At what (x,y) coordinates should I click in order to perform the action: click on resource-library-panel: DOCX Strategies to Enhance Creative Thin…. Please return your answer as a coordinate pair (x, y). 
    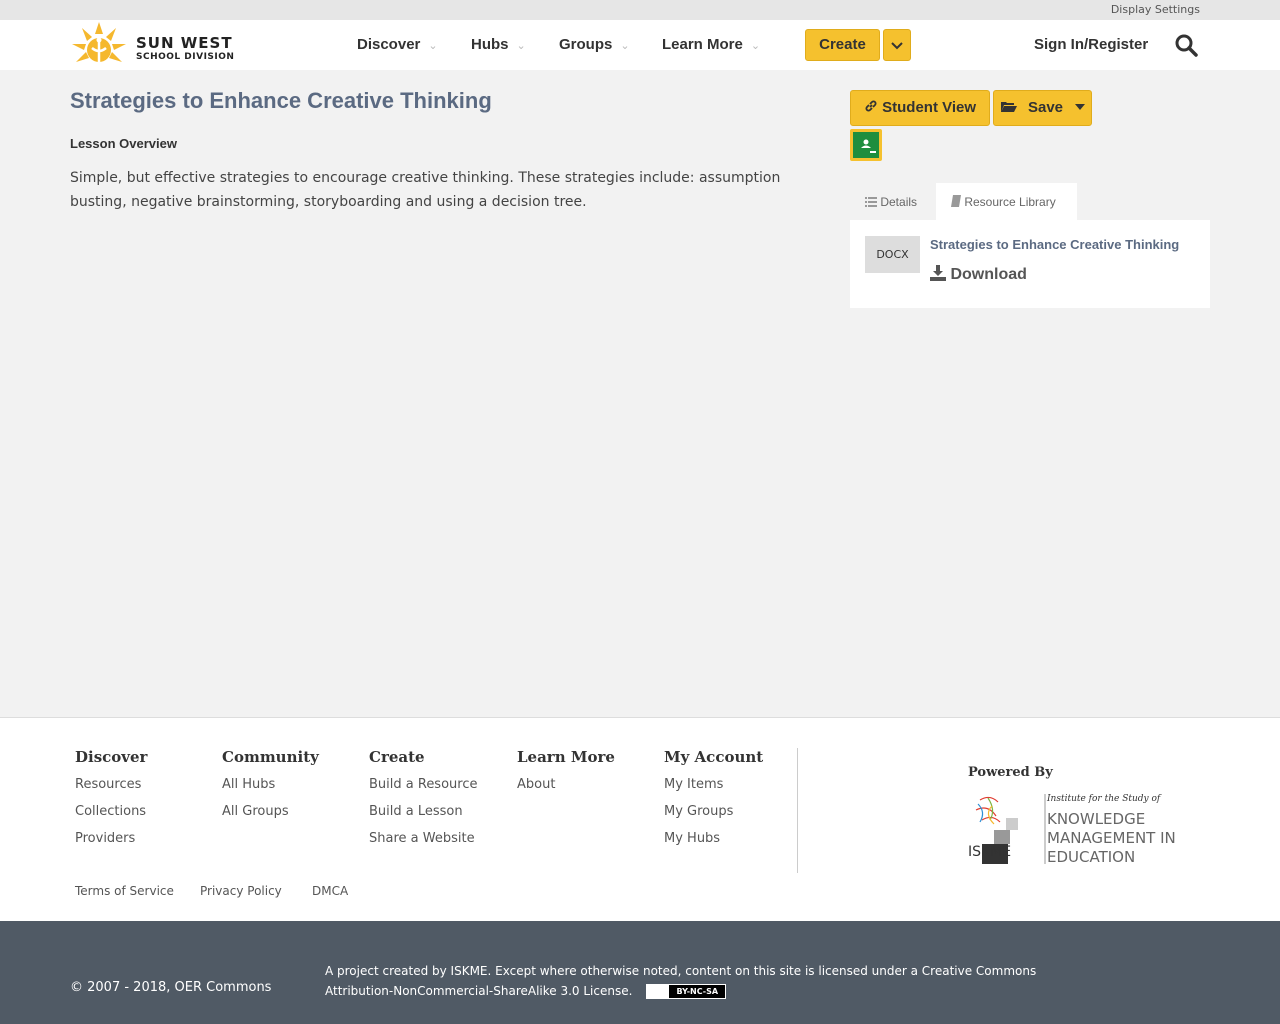
    Looking at the image, I should click on (1030, 264).